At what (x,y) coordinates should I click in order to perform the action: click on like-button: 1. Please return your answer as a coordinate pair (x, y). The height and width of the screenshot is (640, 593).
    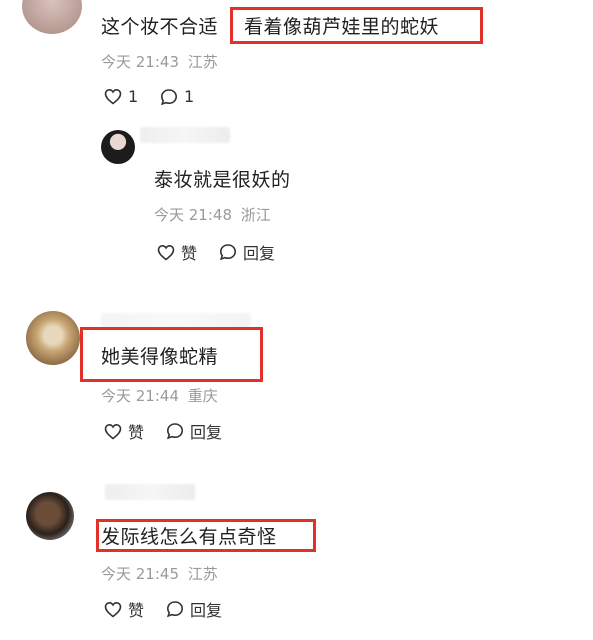
    Looking at the image, I should click on (121, 96).